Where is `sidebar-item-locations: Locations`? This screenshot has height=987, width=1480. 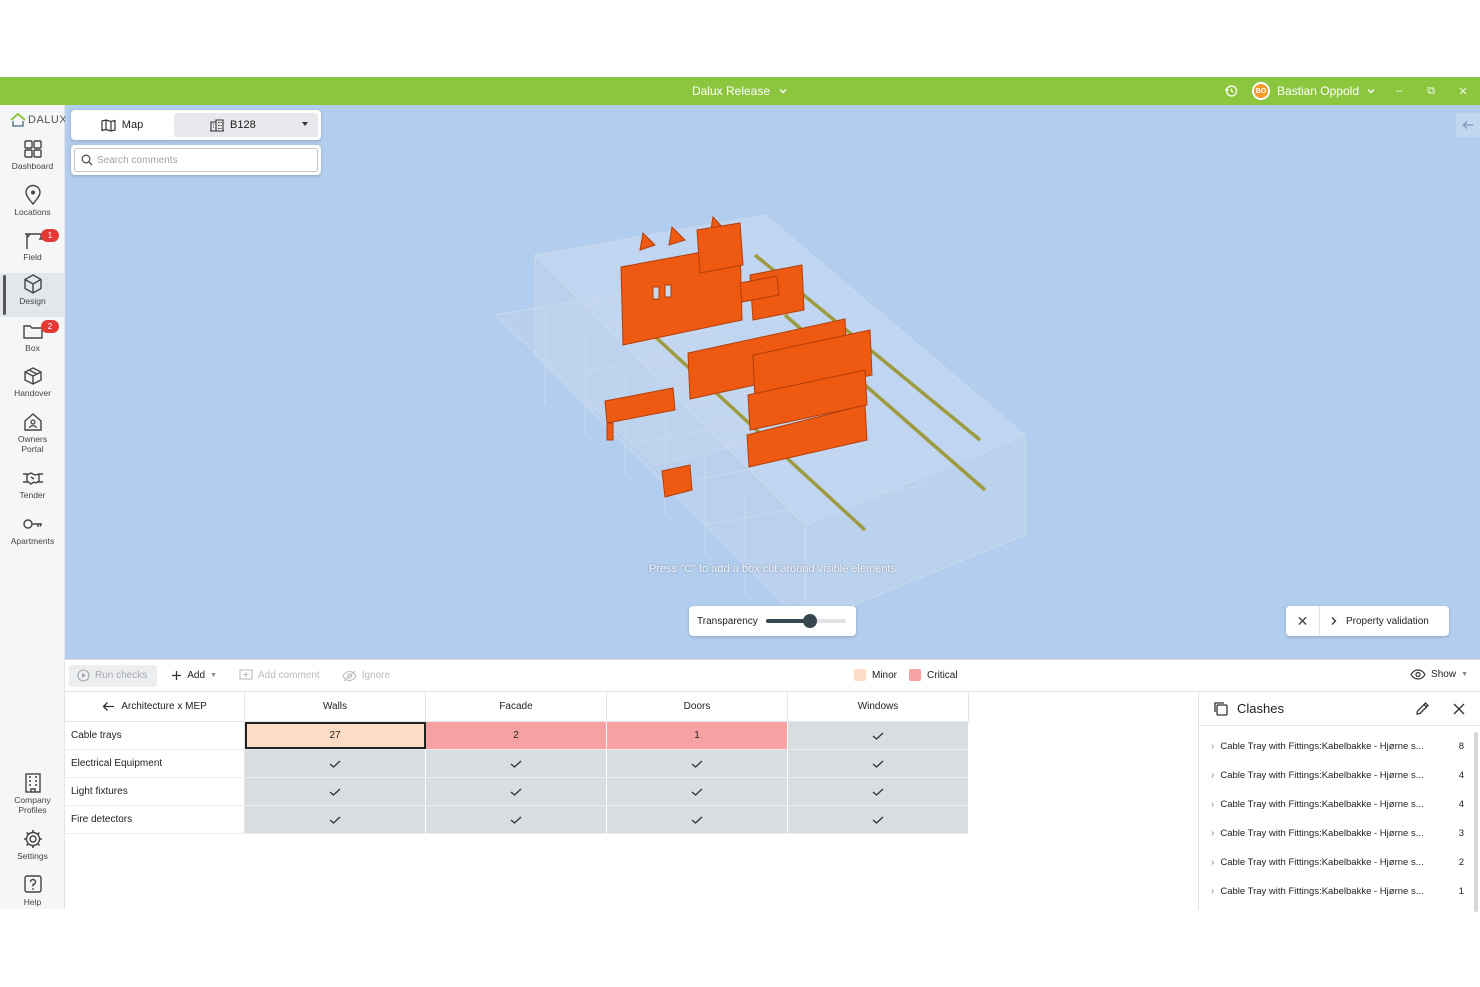
sidebar-item-locations: Locations is located at coordinates (32, 206).